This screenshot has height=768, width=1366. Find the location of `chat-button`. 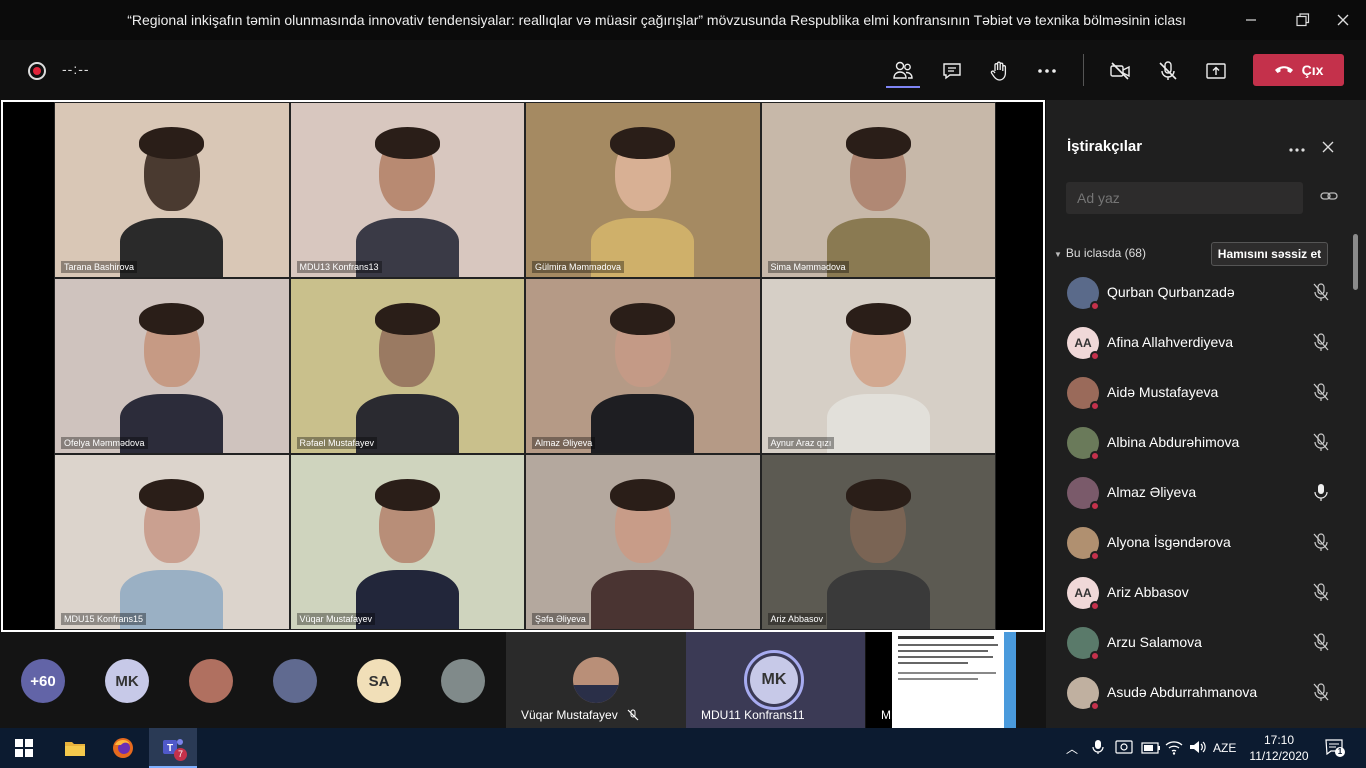

chat-button is located at coordinates (952, 71).